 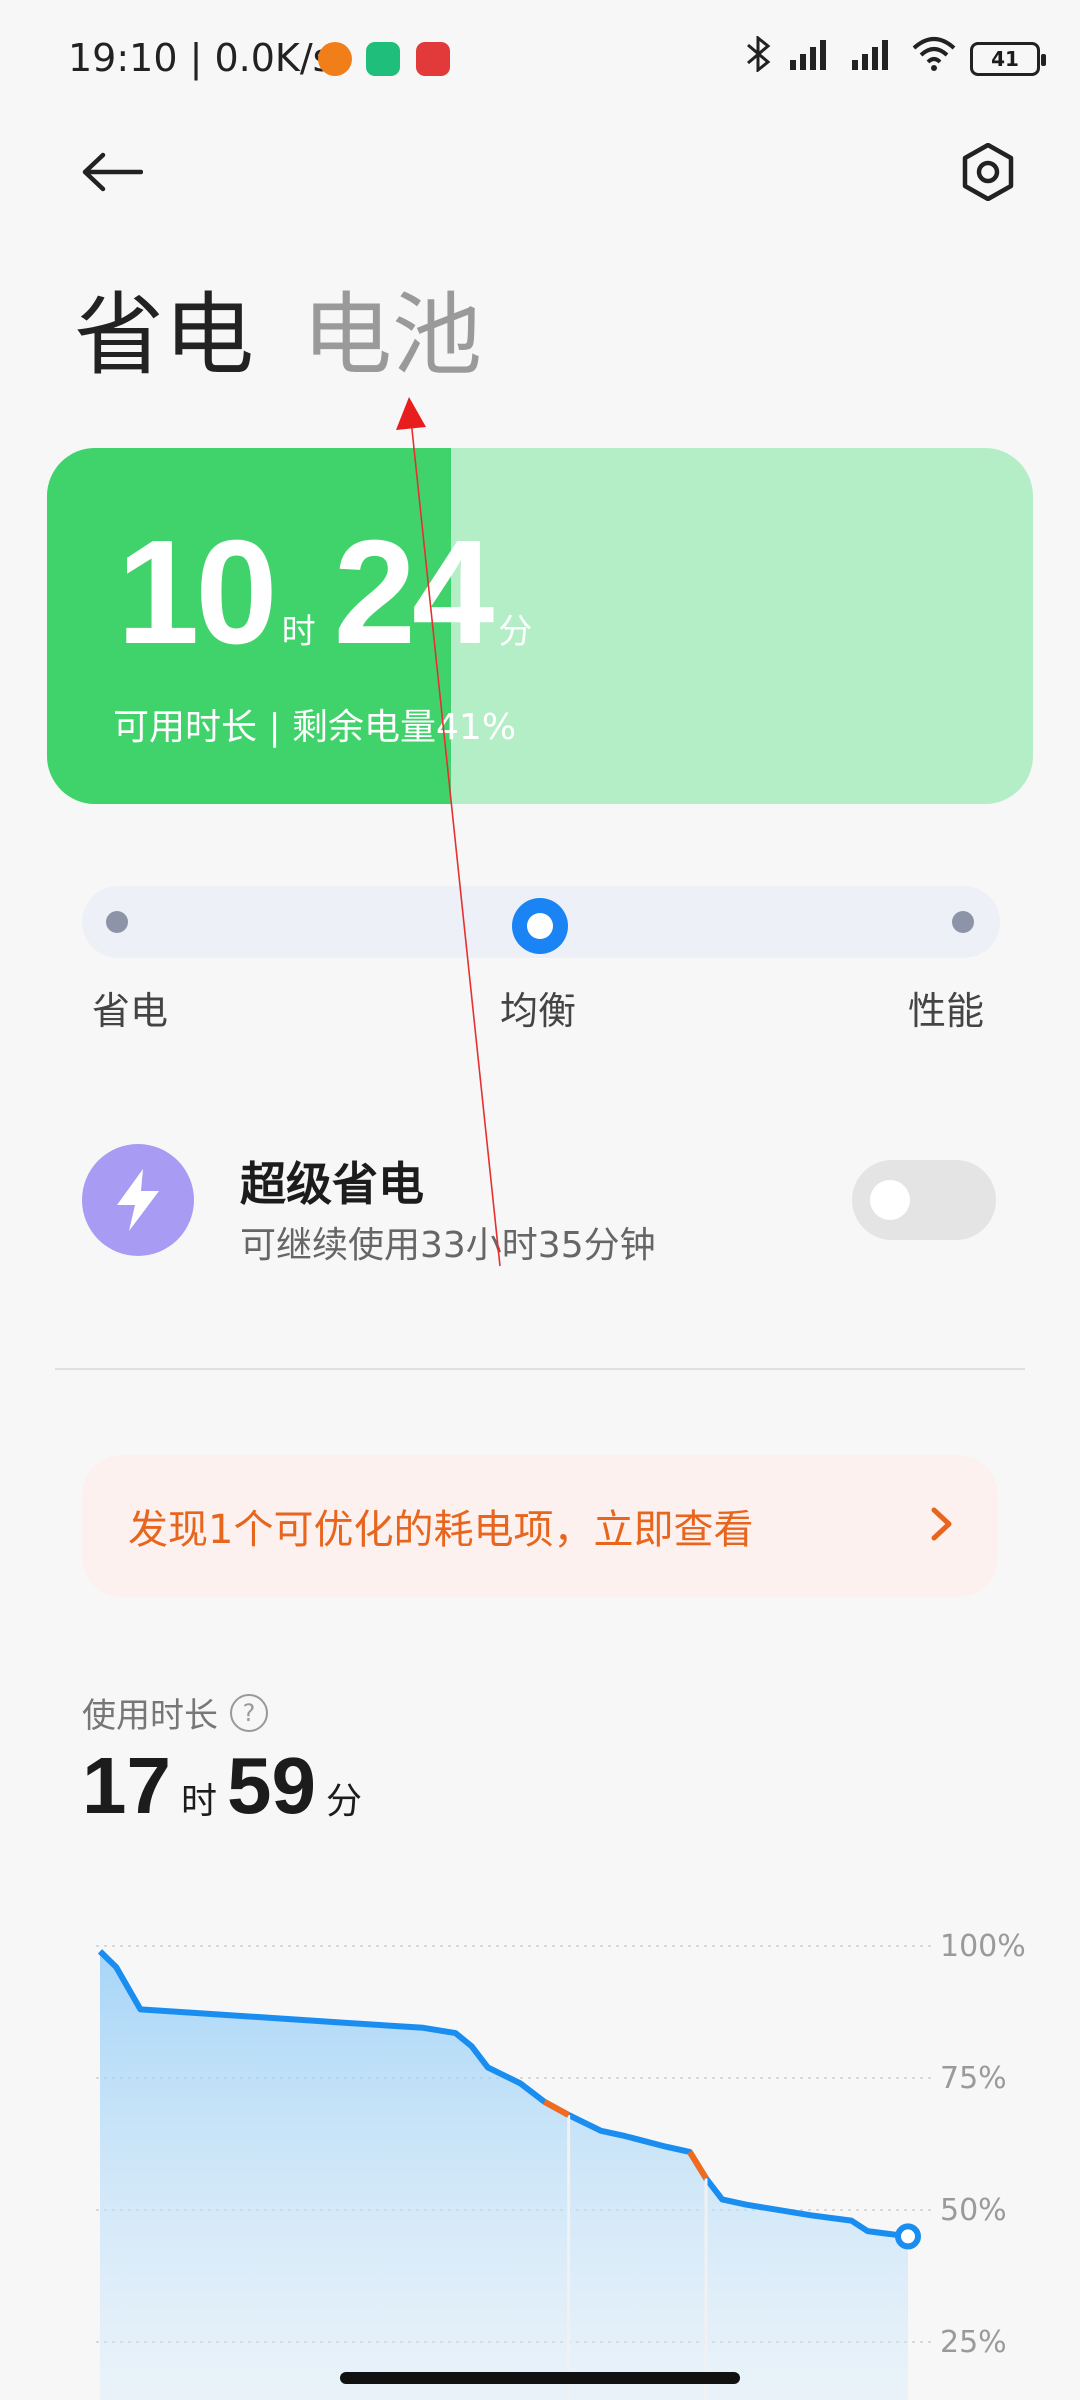 I want to click on remaining-hours: 10, so click(x=197, y=592).